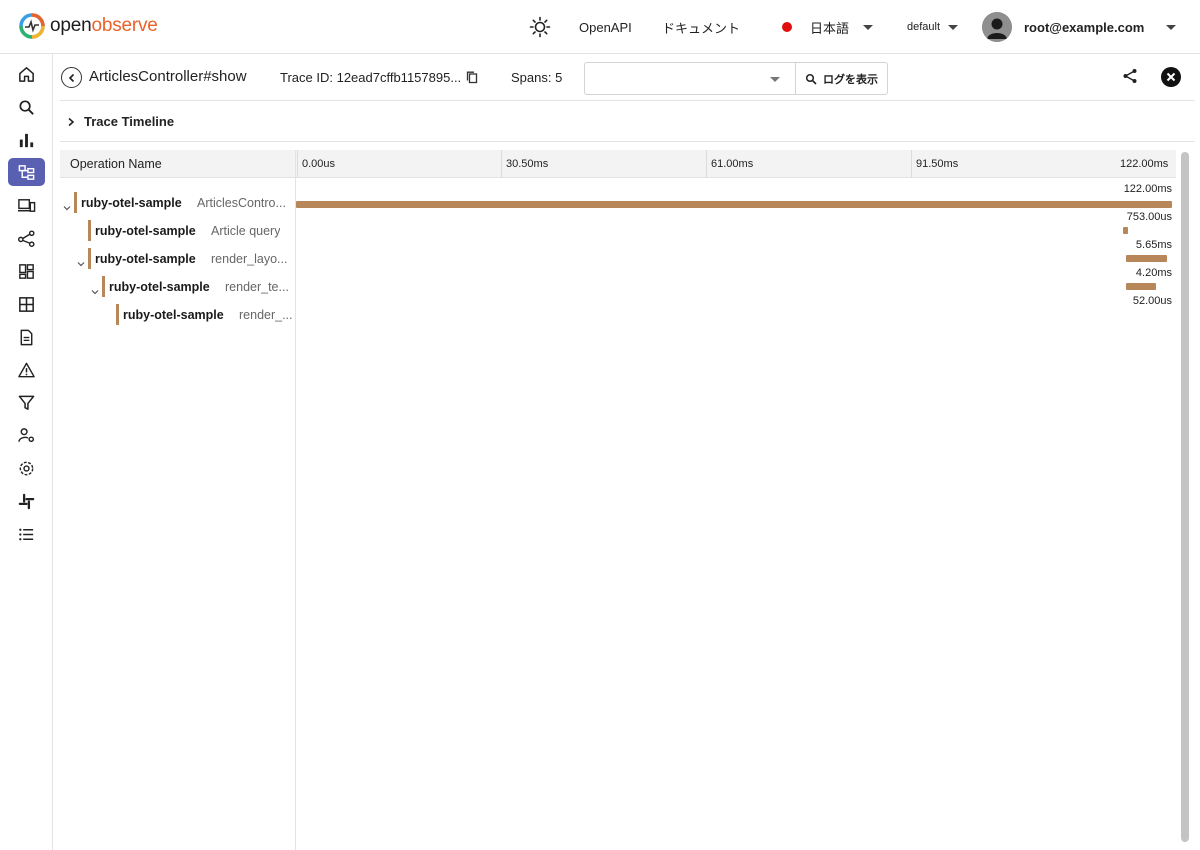 This screenshot has height=850, width=1200. Describe the element at coordinates (32, 26) in the screenshot. I see `logo-icon` at that location.